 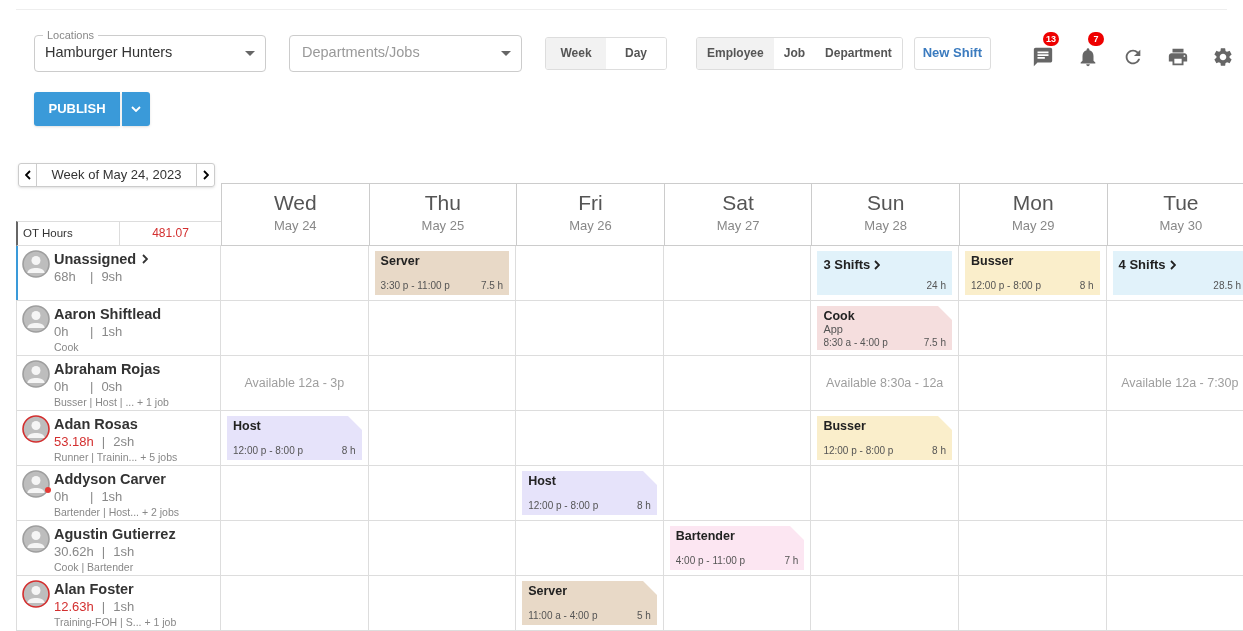 What do you see at coordinates (1033, 203) in the screenshot?
I see `day-name: Mon` at bounding box center [1033, 203].